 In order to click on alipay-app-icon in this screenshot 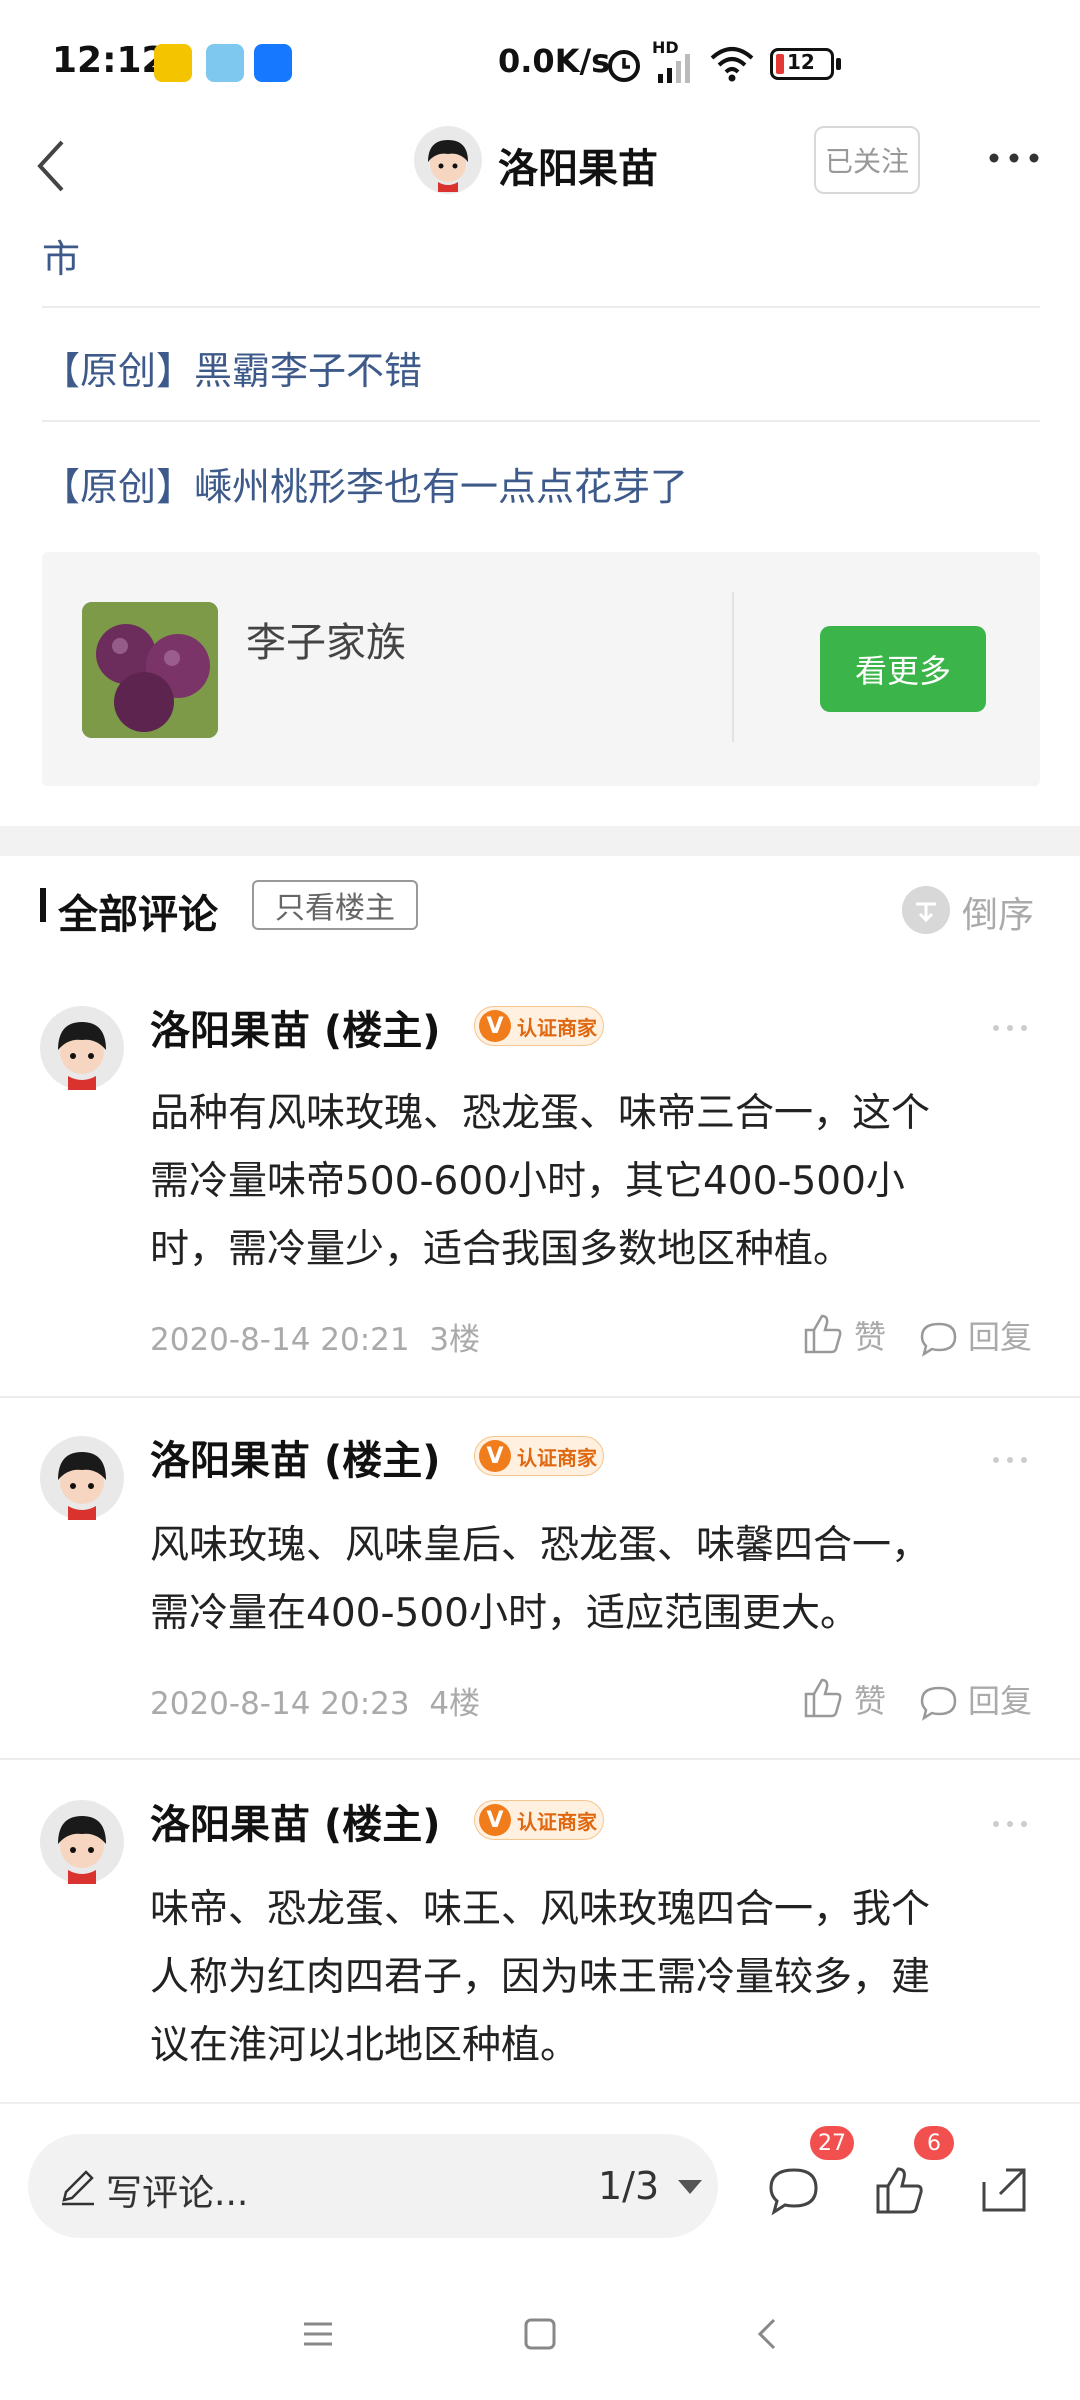, I will do `click(273, 63)`.